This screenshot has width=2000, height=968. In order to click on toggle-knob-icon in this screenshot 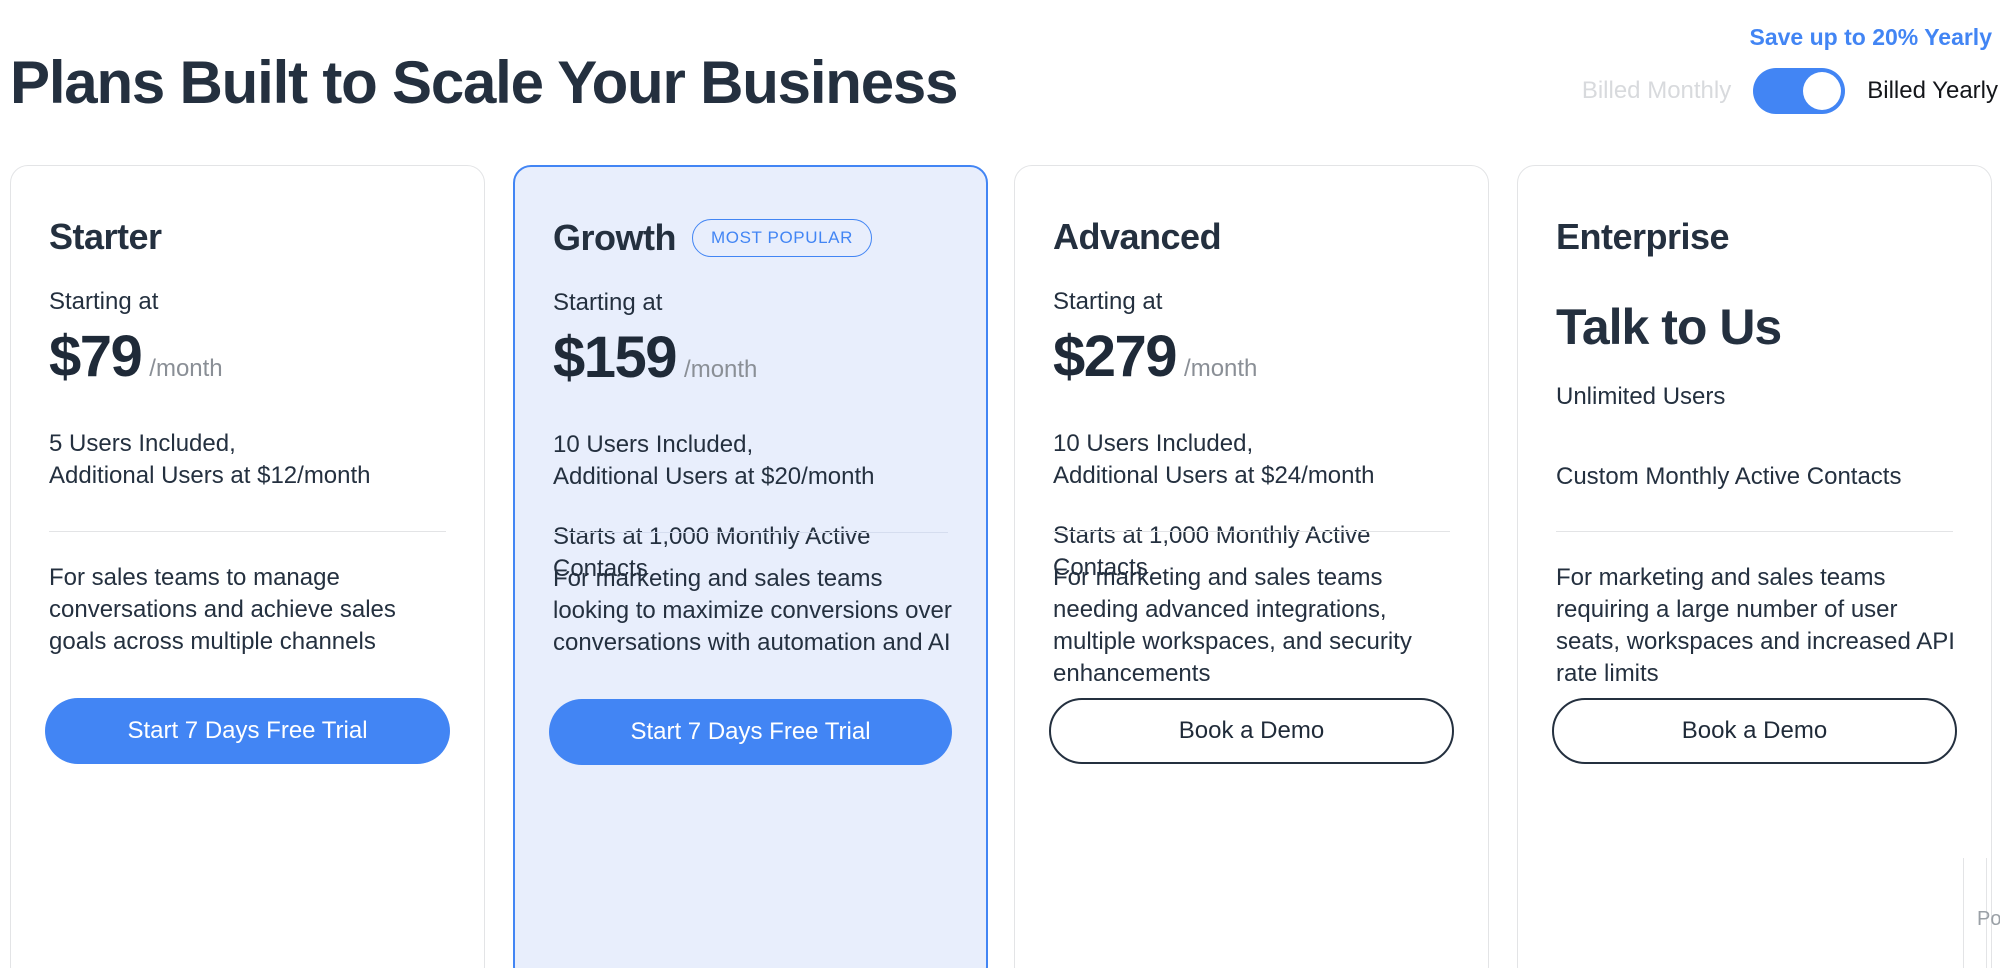, I will do `click(1822, 91)`.